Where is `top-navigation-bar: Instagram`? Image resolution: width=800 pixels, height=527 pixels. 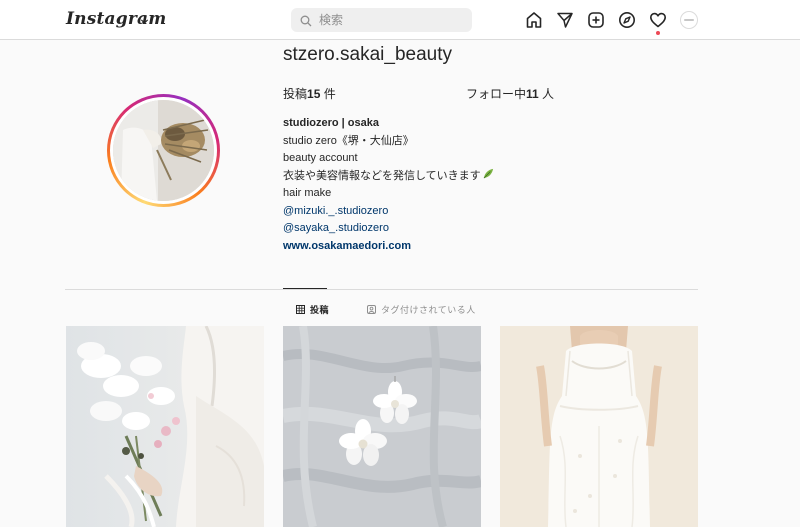 top-navigation-bar: Instagram is located at coordinates (400, 20).